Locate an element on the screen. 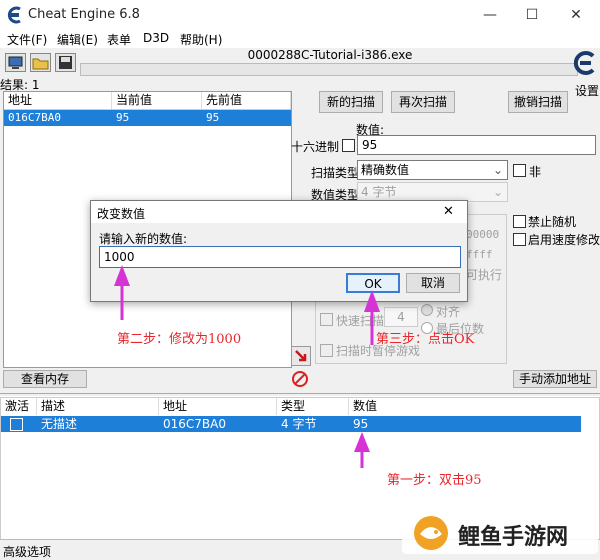 The width and height of the screenshot is (600, 560). row-description: 无描述 is located at coordinates (59, 424).